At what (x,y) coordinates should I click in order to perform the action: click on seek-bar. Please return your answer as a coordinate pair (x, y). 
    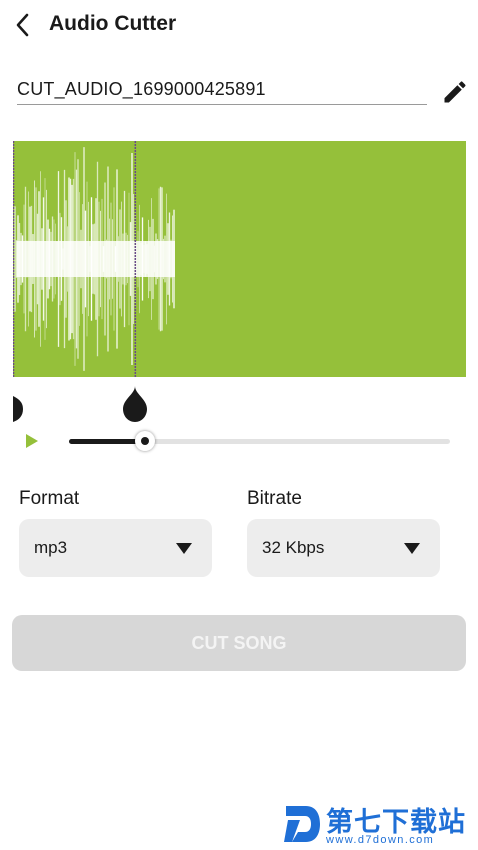
    Looking at the image, I should click on (259, 441).